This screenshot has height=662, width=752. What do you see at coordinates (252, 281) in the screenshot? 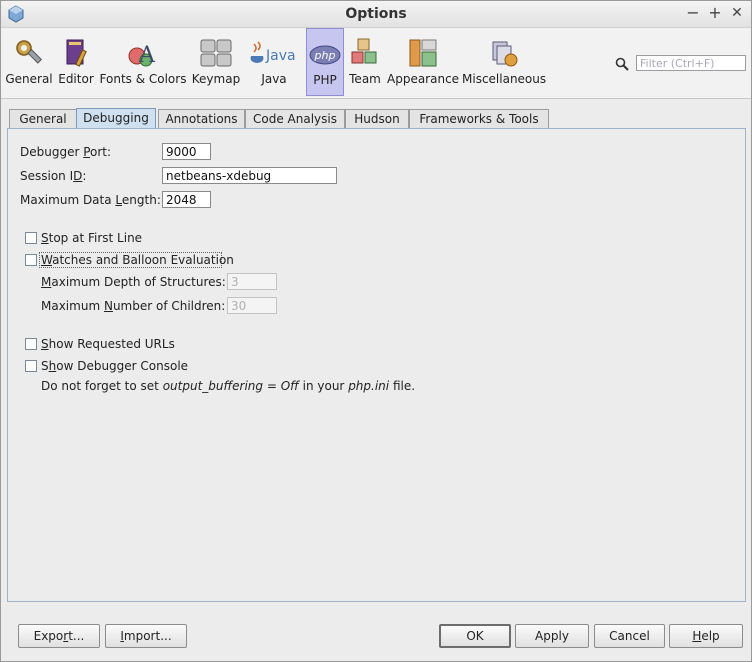
I see `max-depth-field` at bounding box center [252, 281].